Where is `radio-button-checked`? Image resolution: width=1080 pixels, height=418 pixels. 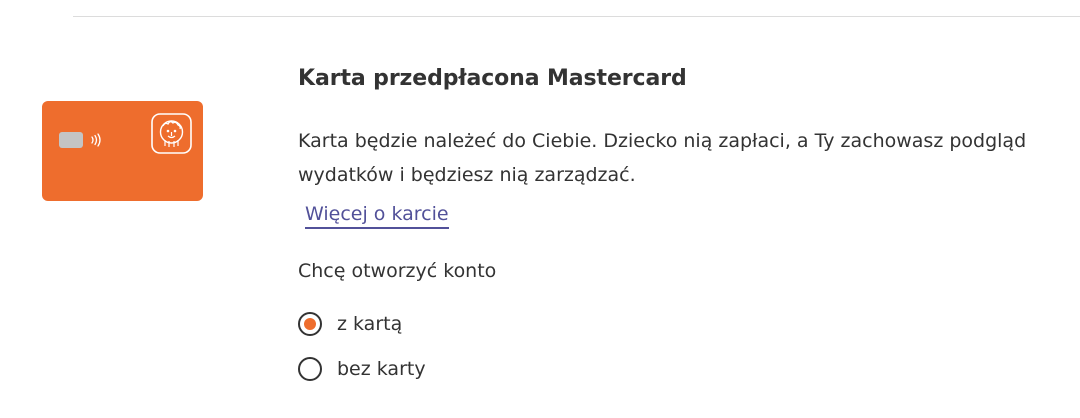
radio-button-checked is located at coordinates (310, 324).